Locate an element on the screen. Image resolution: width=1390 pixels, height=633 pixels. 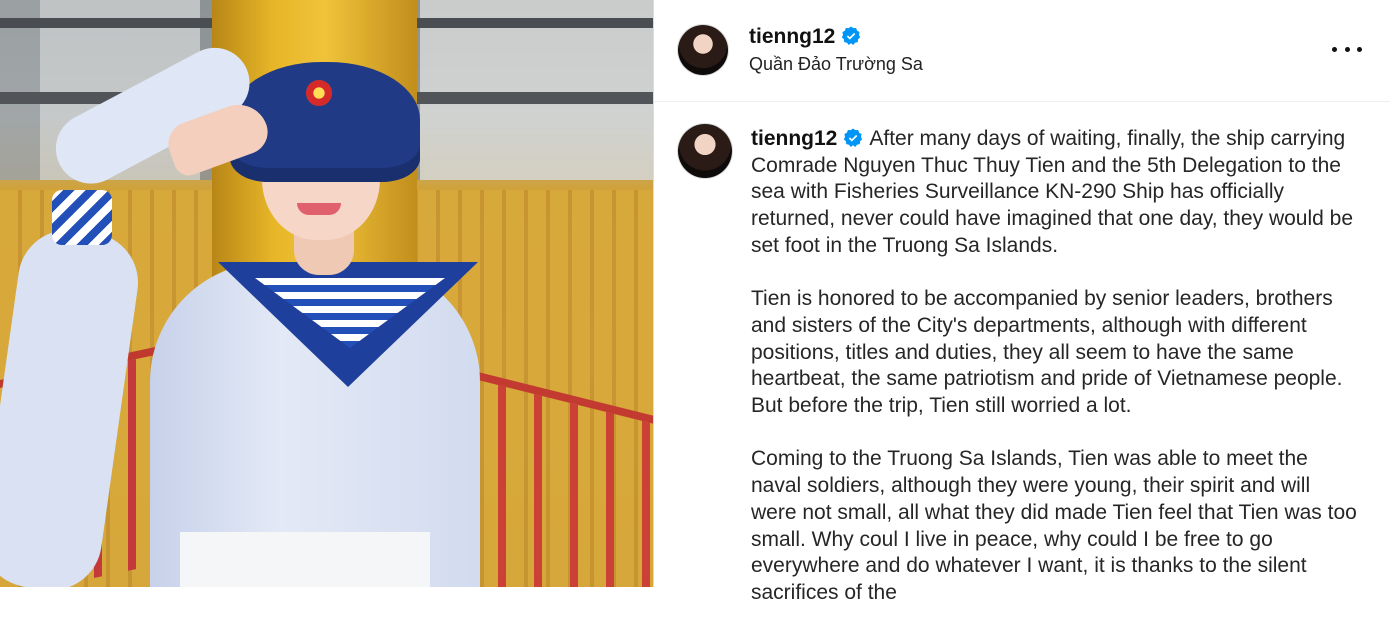
hat-badge-icon is located at coordinates (319, 93).